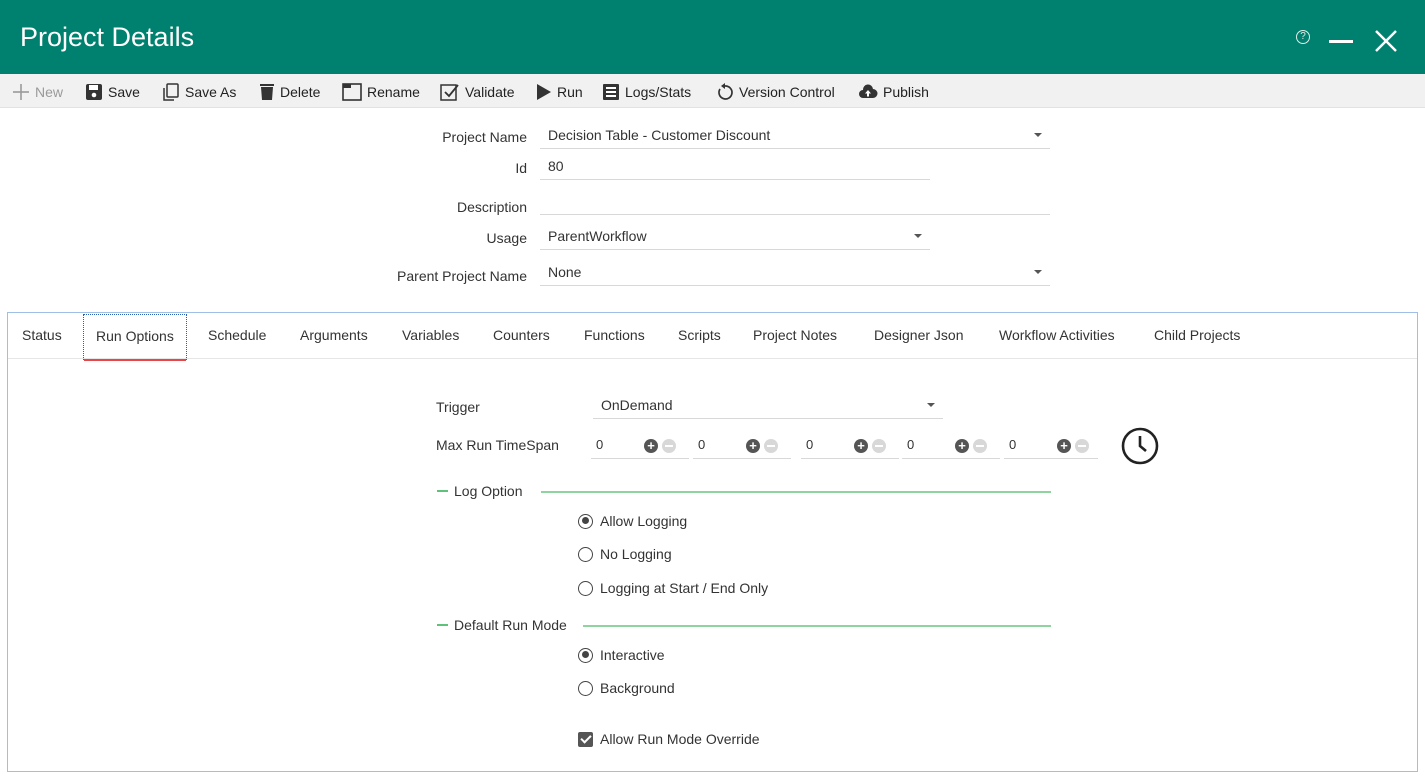 Image resolution: width=1425 pixels, height=781 pixels. What do you see at coordinates (570, 92) in the screenshot?
I see `run-label: Run` at bounding box center [570, 92].